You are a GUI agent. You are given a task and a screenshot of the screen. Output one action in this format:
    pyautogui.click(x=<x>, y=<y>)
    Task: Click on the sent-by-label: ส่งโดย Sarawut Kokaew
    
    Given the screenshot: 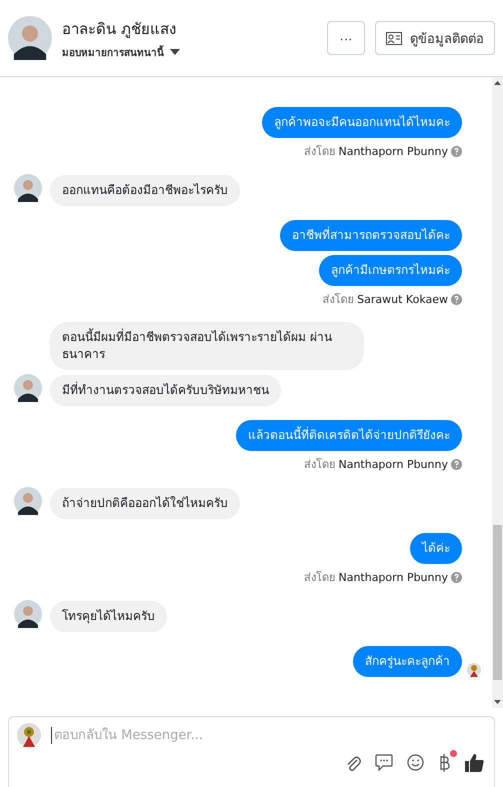 What is the action you would take?
    pyautogui.click(x=385, y=300)
    